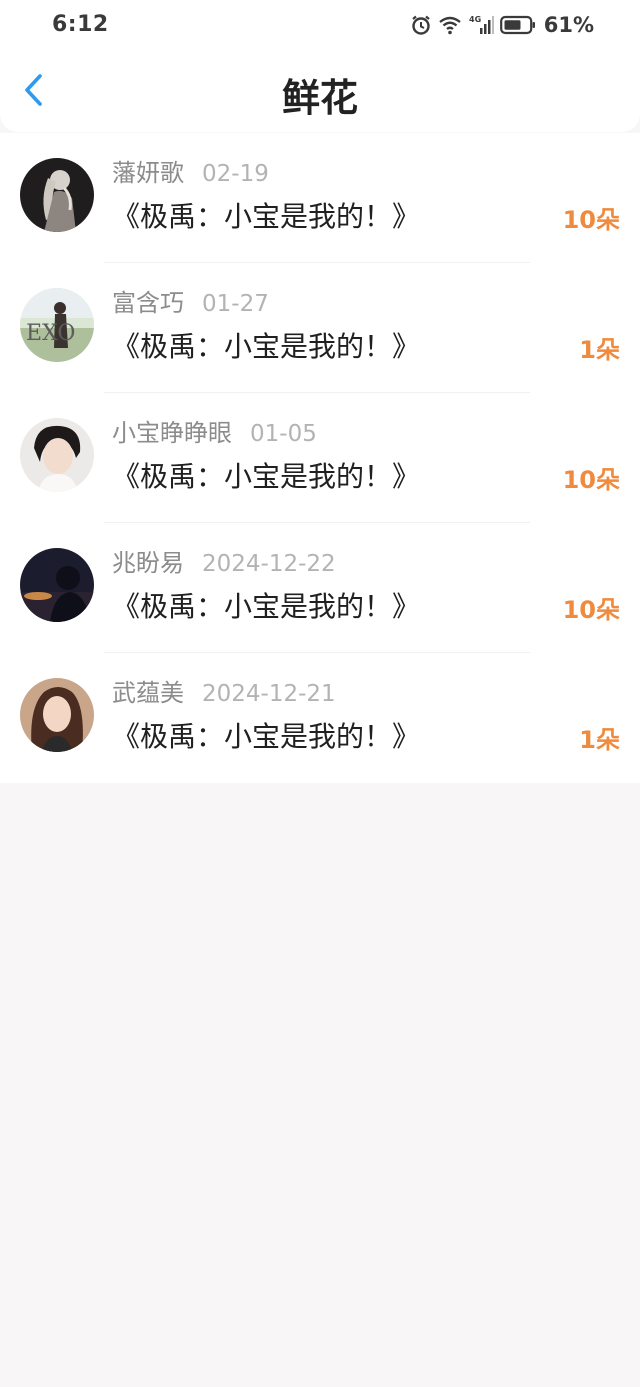 This screenshot has height=1387, width=640. Describe the element at coordinates (269, 694) in the screenshot. I see `send-date: 2024-12-21` at that location.